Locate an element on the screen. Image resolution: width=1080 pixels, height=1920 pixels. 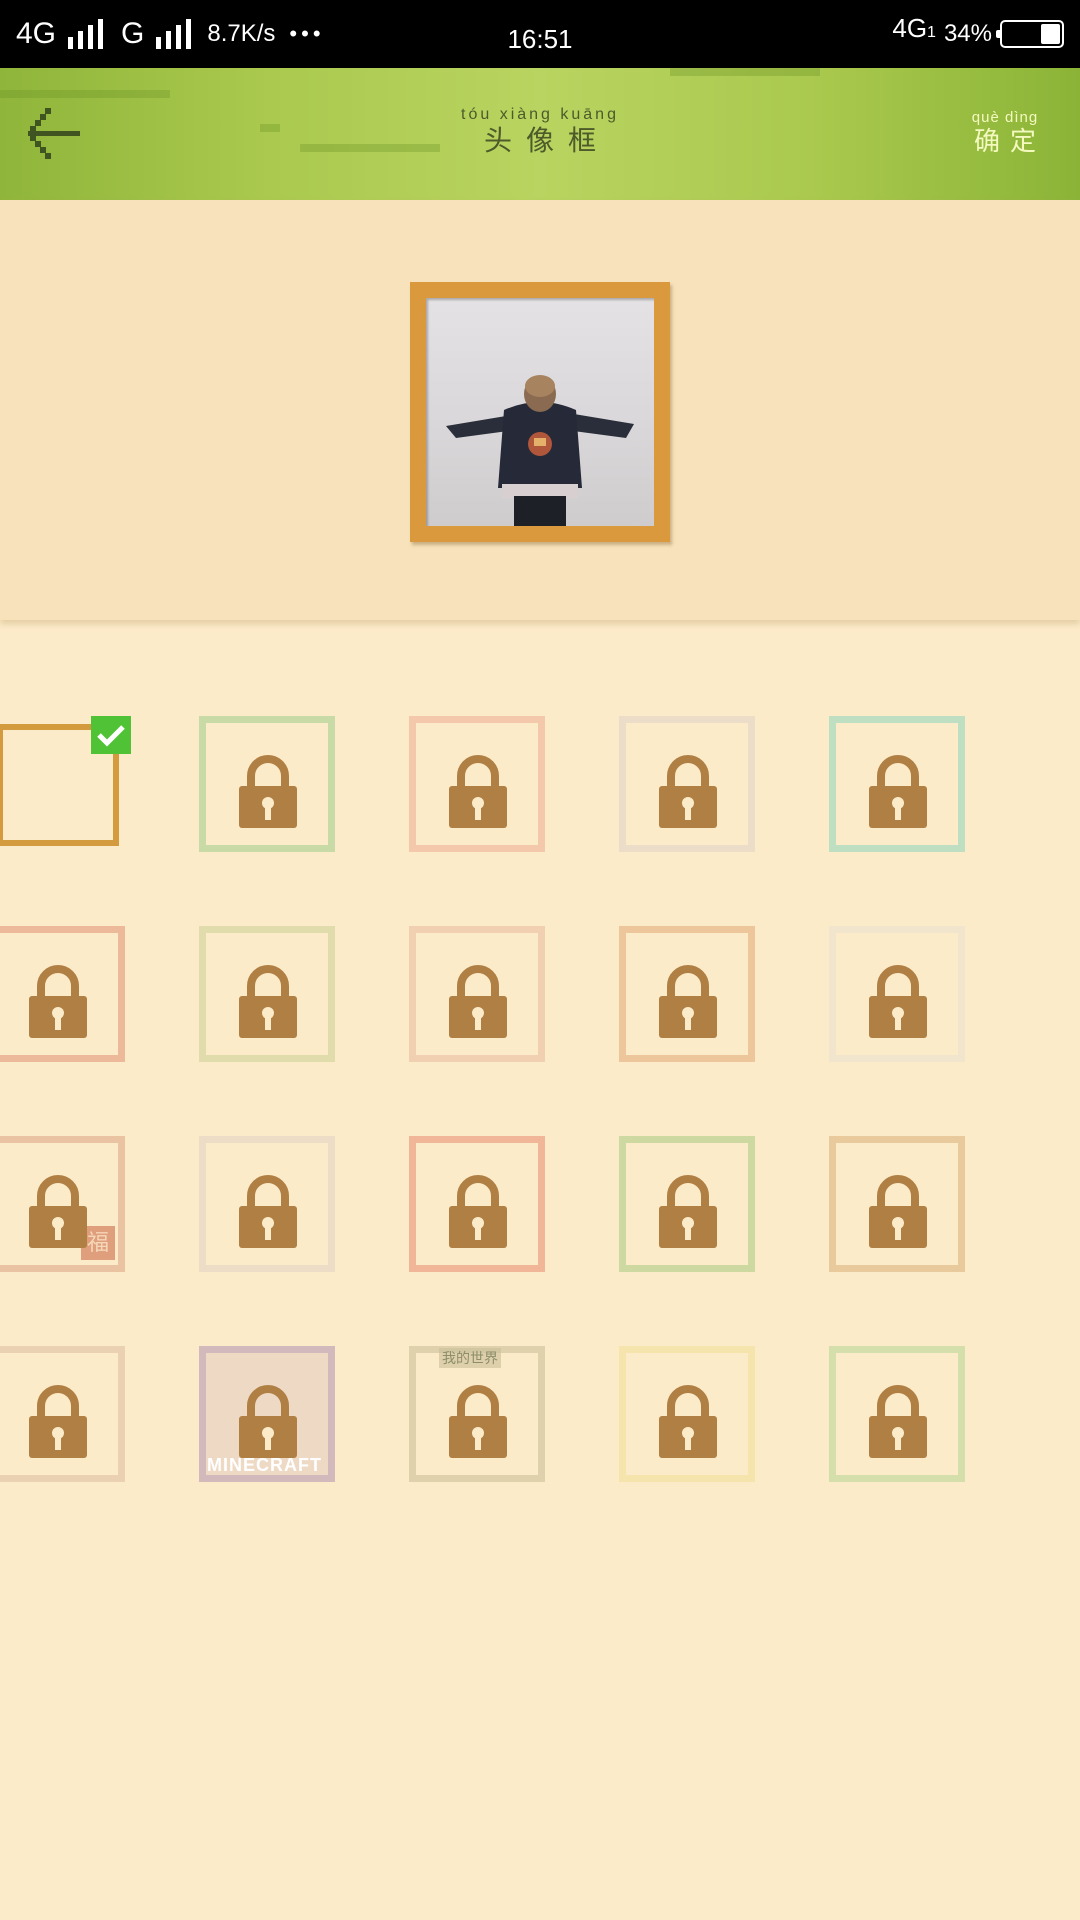
frame-option-11: 福 is located at coordinates (62, 1204).